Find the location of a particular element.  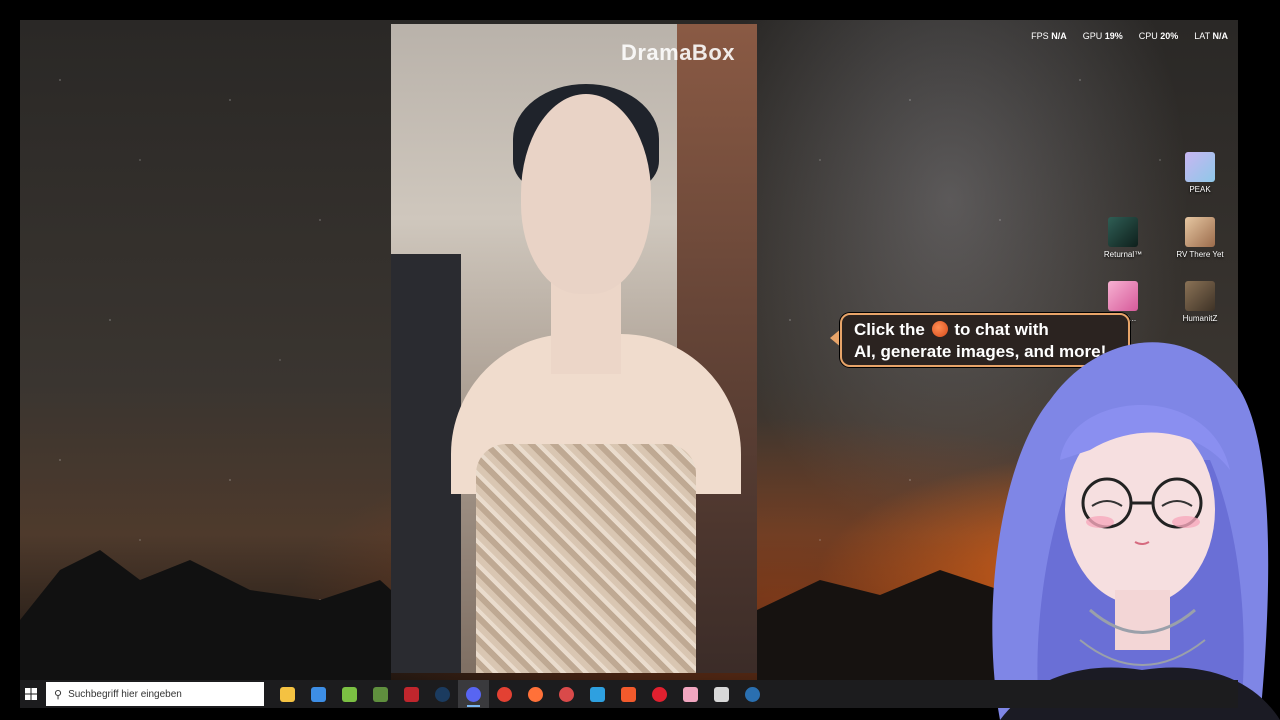

store-icon is located at coordinates (318, 694).